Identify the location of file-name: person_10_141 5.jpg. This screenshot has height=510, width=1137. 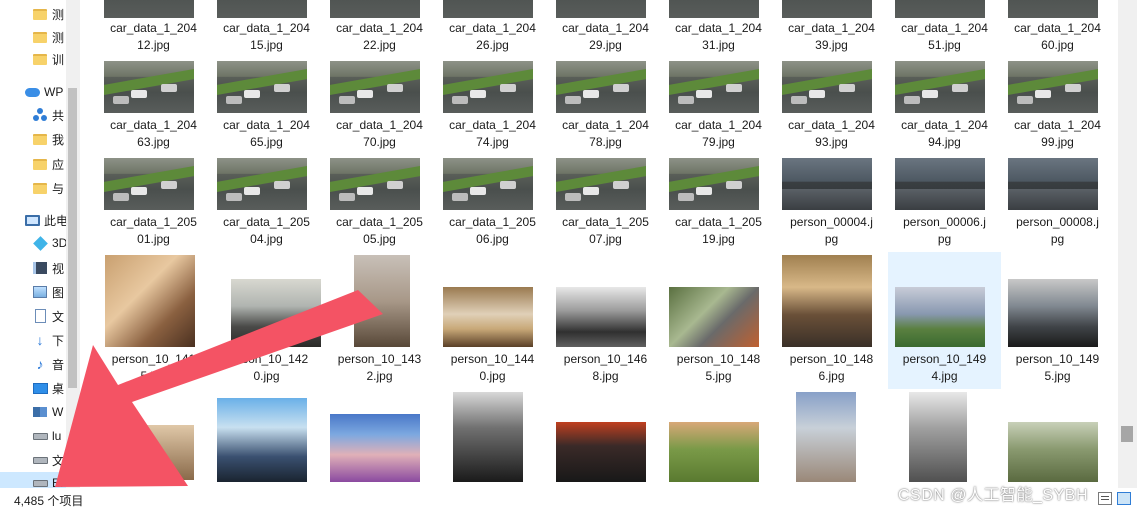
(153, 368).